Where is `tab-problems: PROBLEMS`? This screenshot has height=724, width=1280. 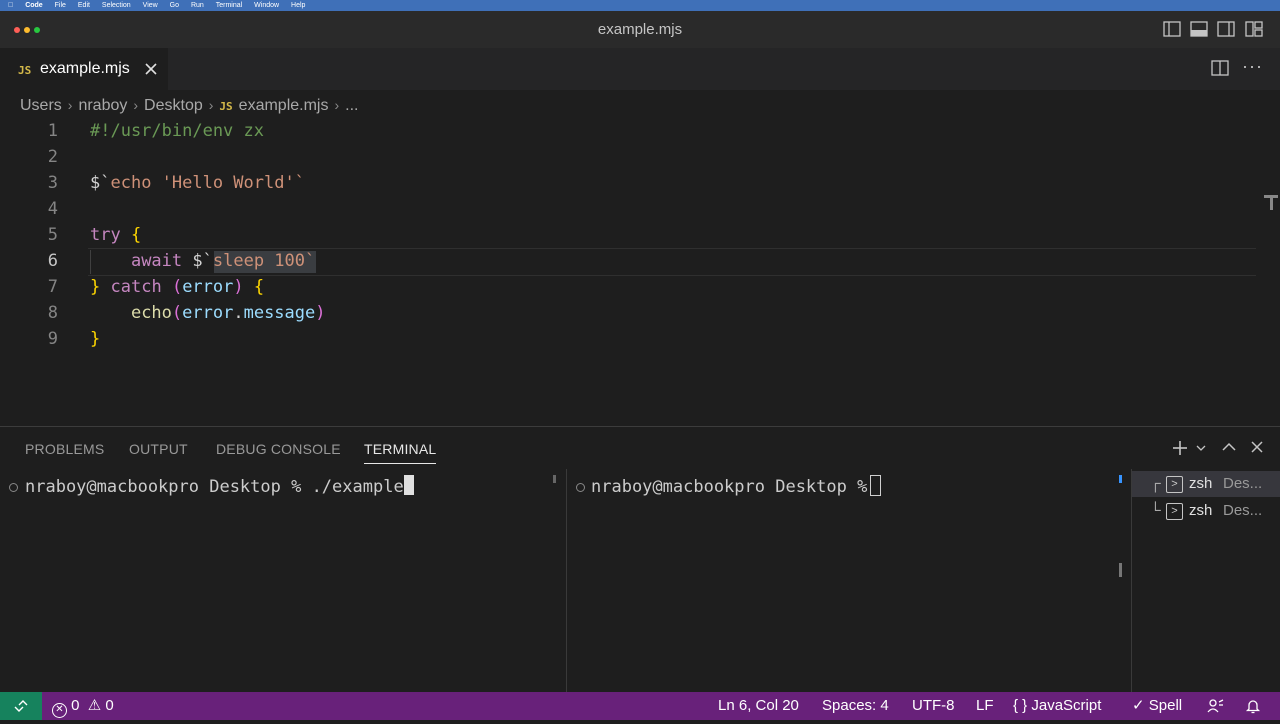
tab-problems: PROBLEMS is located at coordinates (64, 449).